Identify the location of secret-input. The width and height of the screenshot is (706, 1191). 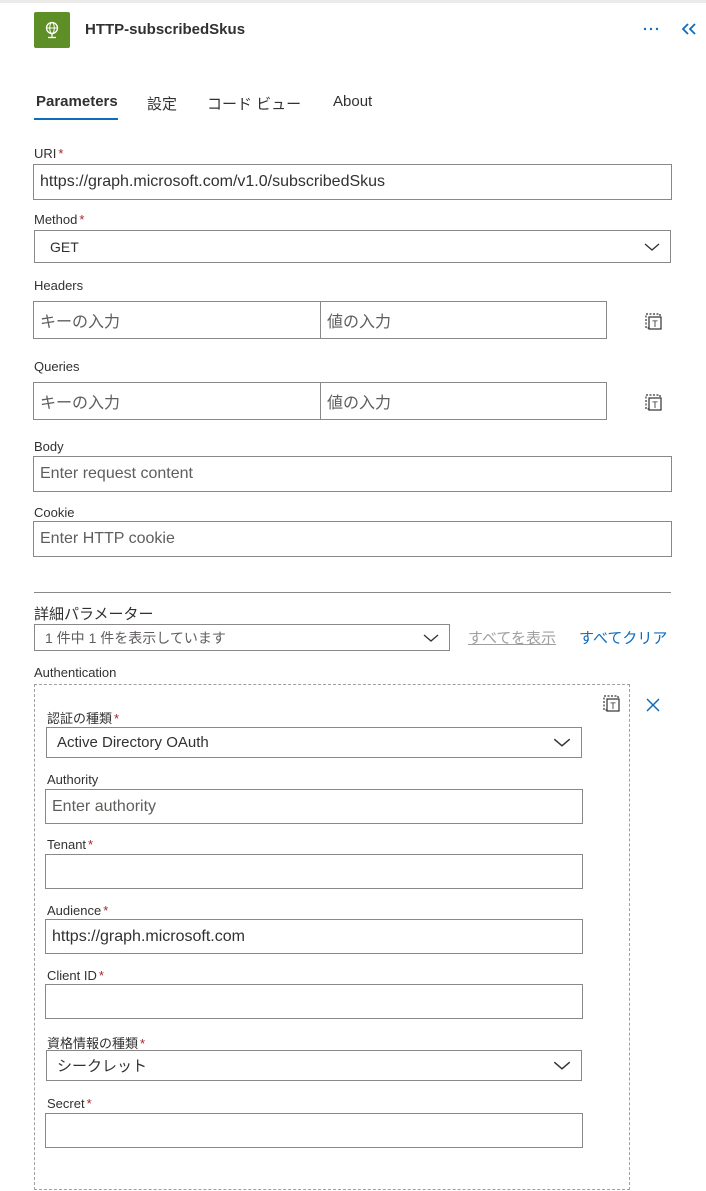
(314, 1130).